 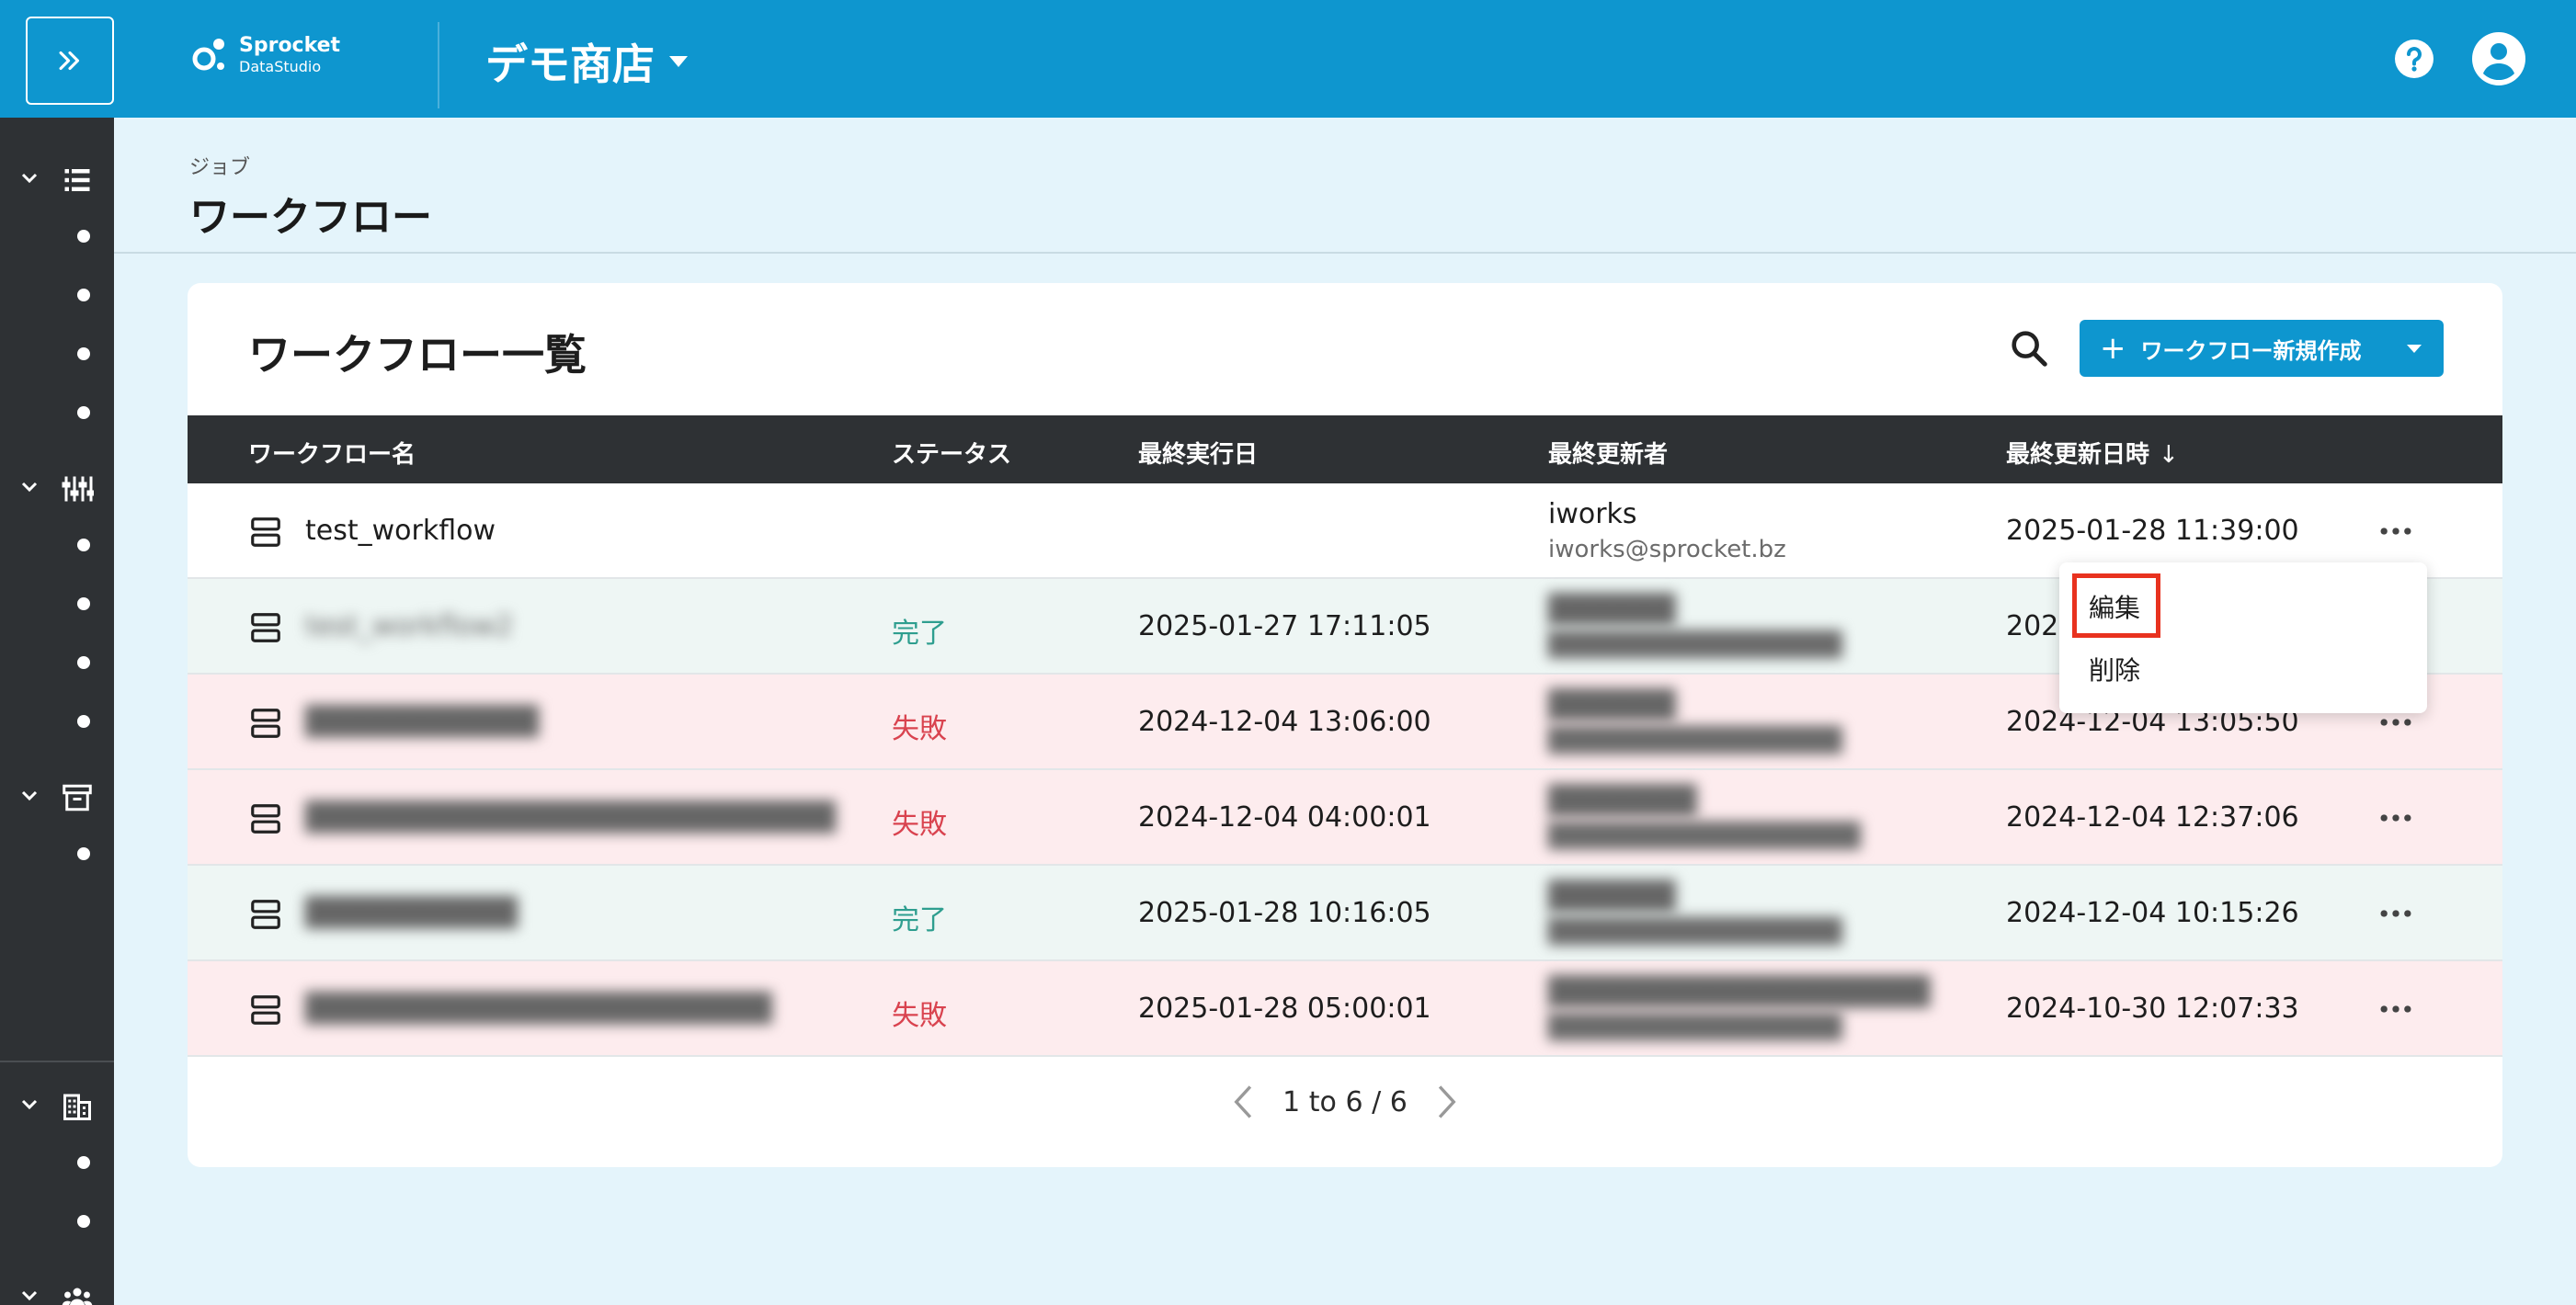 I want to click on column-header-last-run: 最終実行日, so click(x=1198, y=453).